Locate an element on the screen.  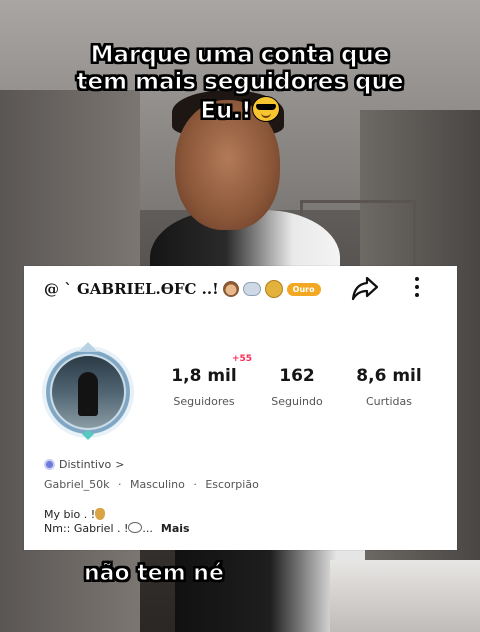
dash-emoji-icon is located at coordinates (251, 289).